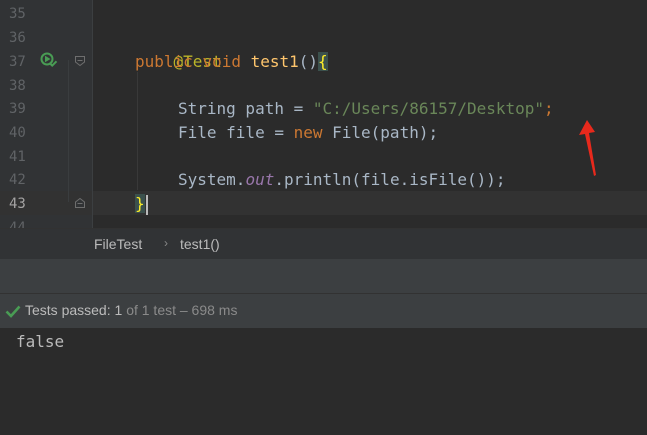 This screenshot has width=647, height=435. I want to click on status-detail: of 1 test – 698 ms, so click(182, 310).